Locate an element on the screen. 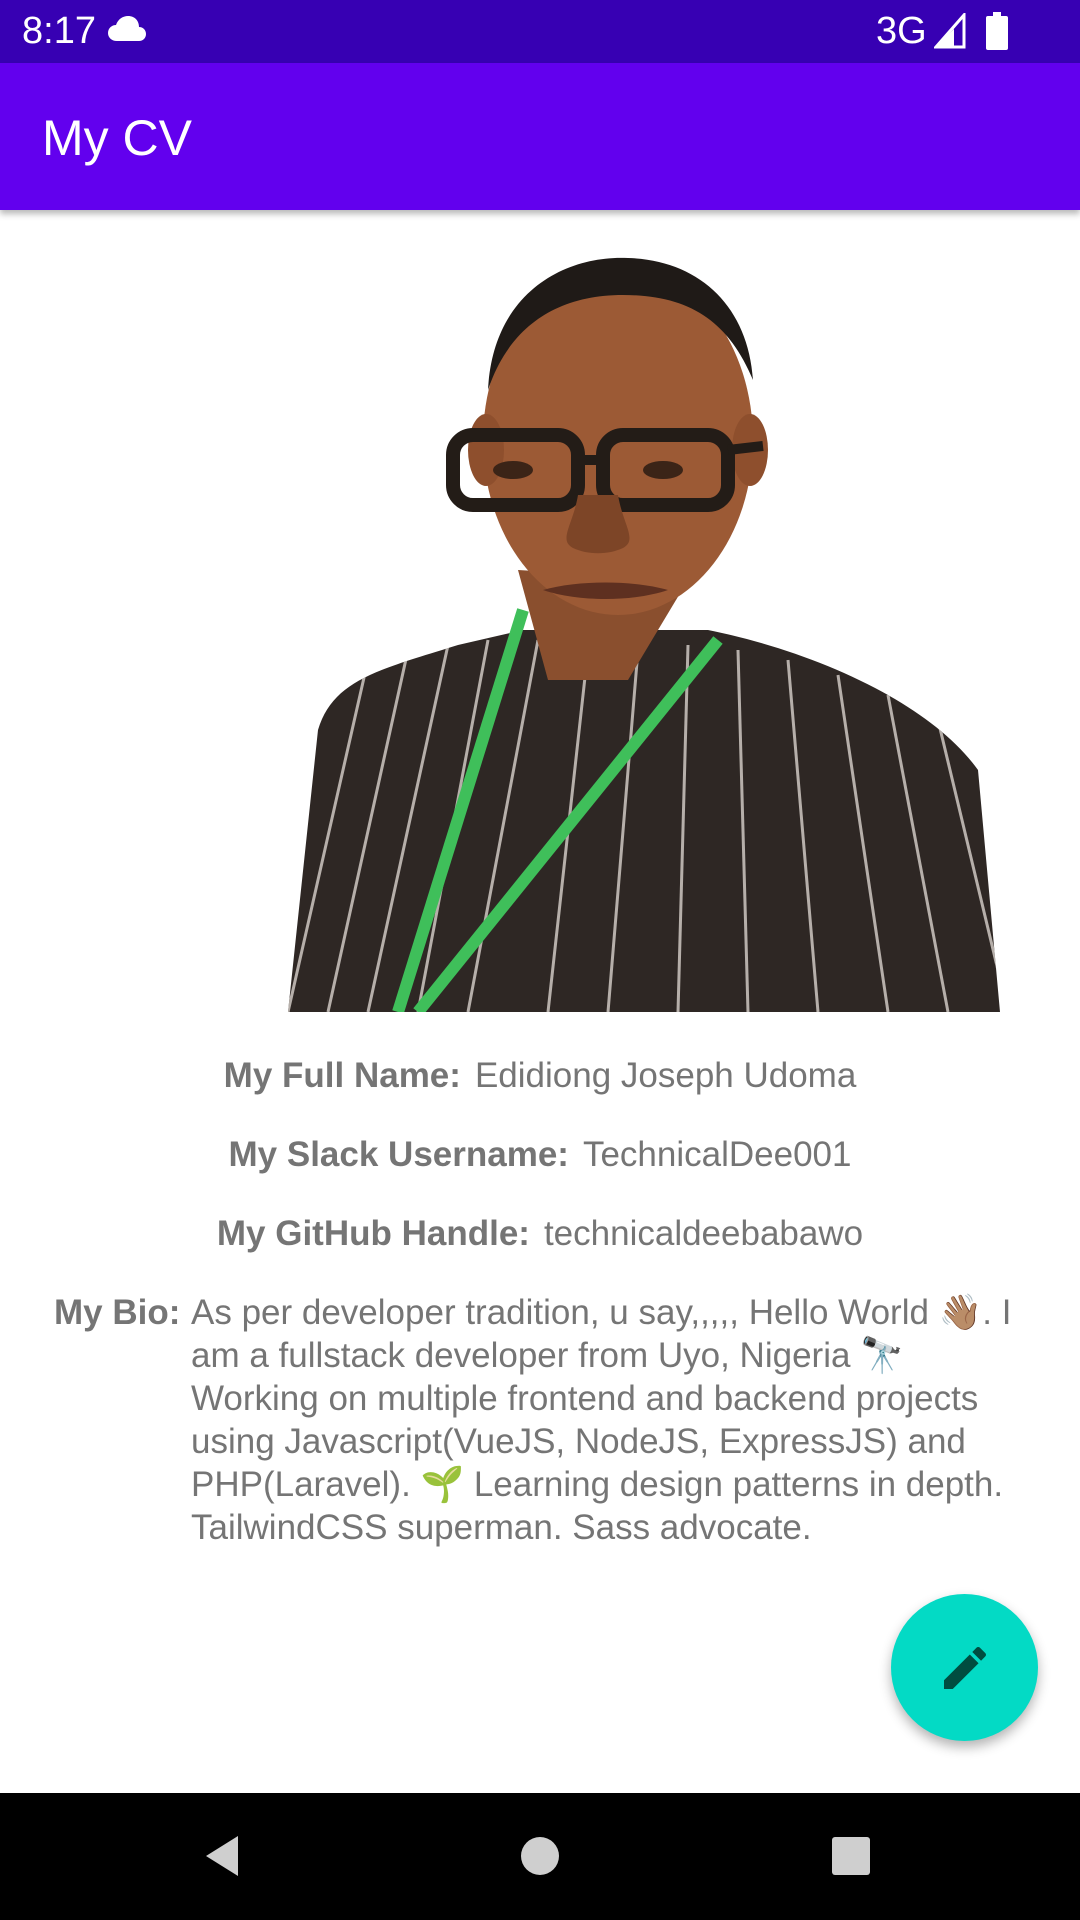 This screenshot has width=1080, height=1920. home-icon is located at coordinates (540, 1856).